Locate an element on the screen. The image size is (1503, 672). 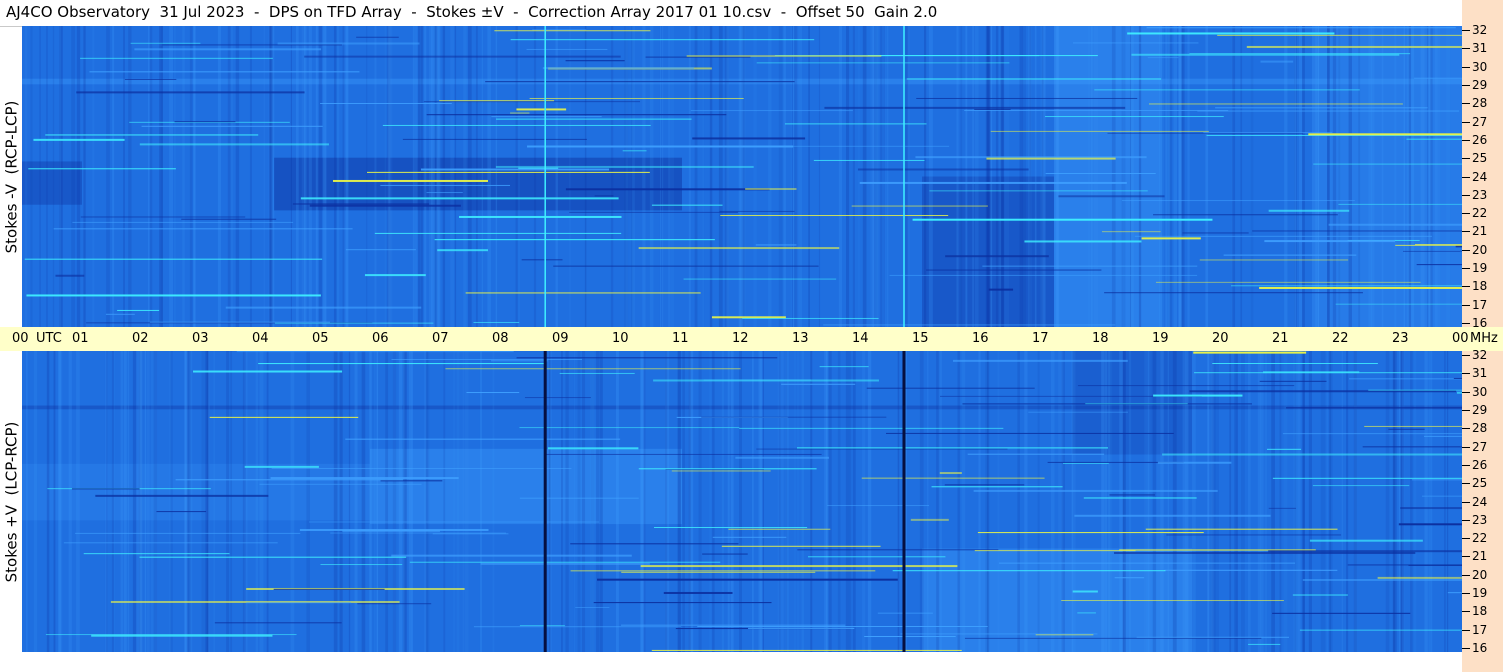
frequency-tick-label: 19 is located at coordinates (1480, 268).